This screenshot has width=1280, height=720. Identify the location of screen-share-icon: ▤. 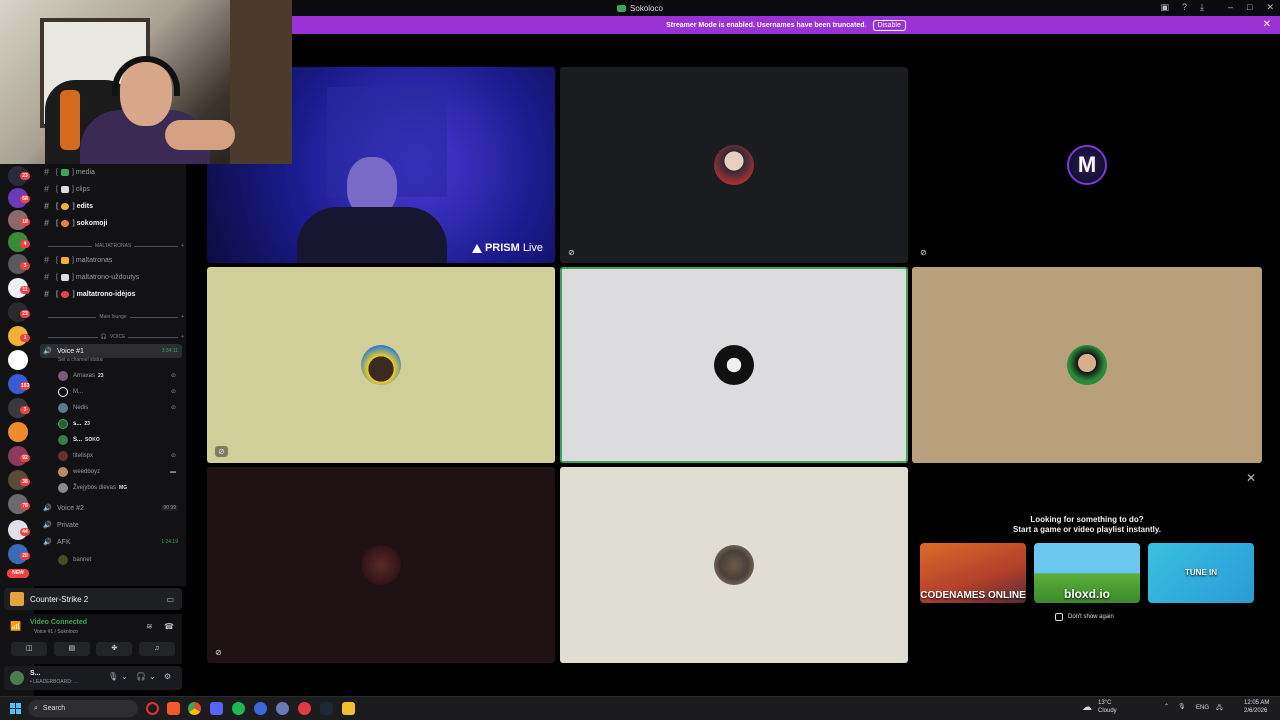
(71, 649).